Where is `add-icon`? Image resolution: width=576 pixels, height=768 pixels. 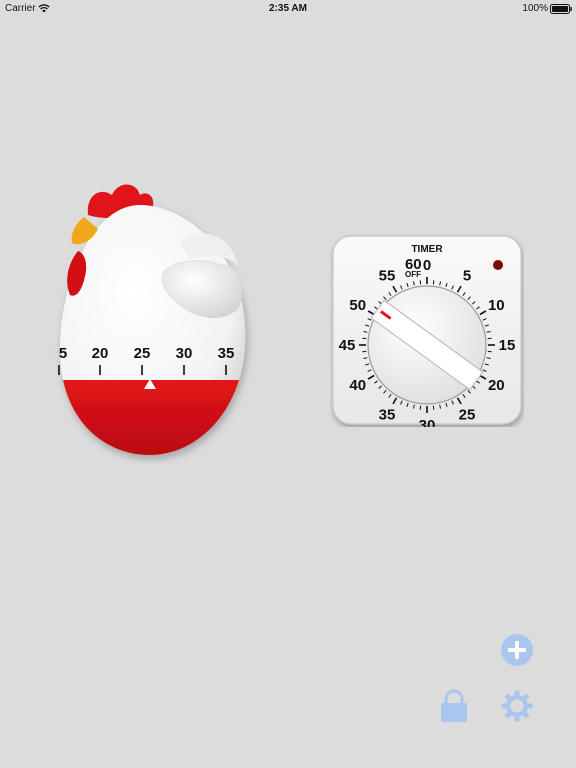
add-icon is located at coordinates (517, 650).